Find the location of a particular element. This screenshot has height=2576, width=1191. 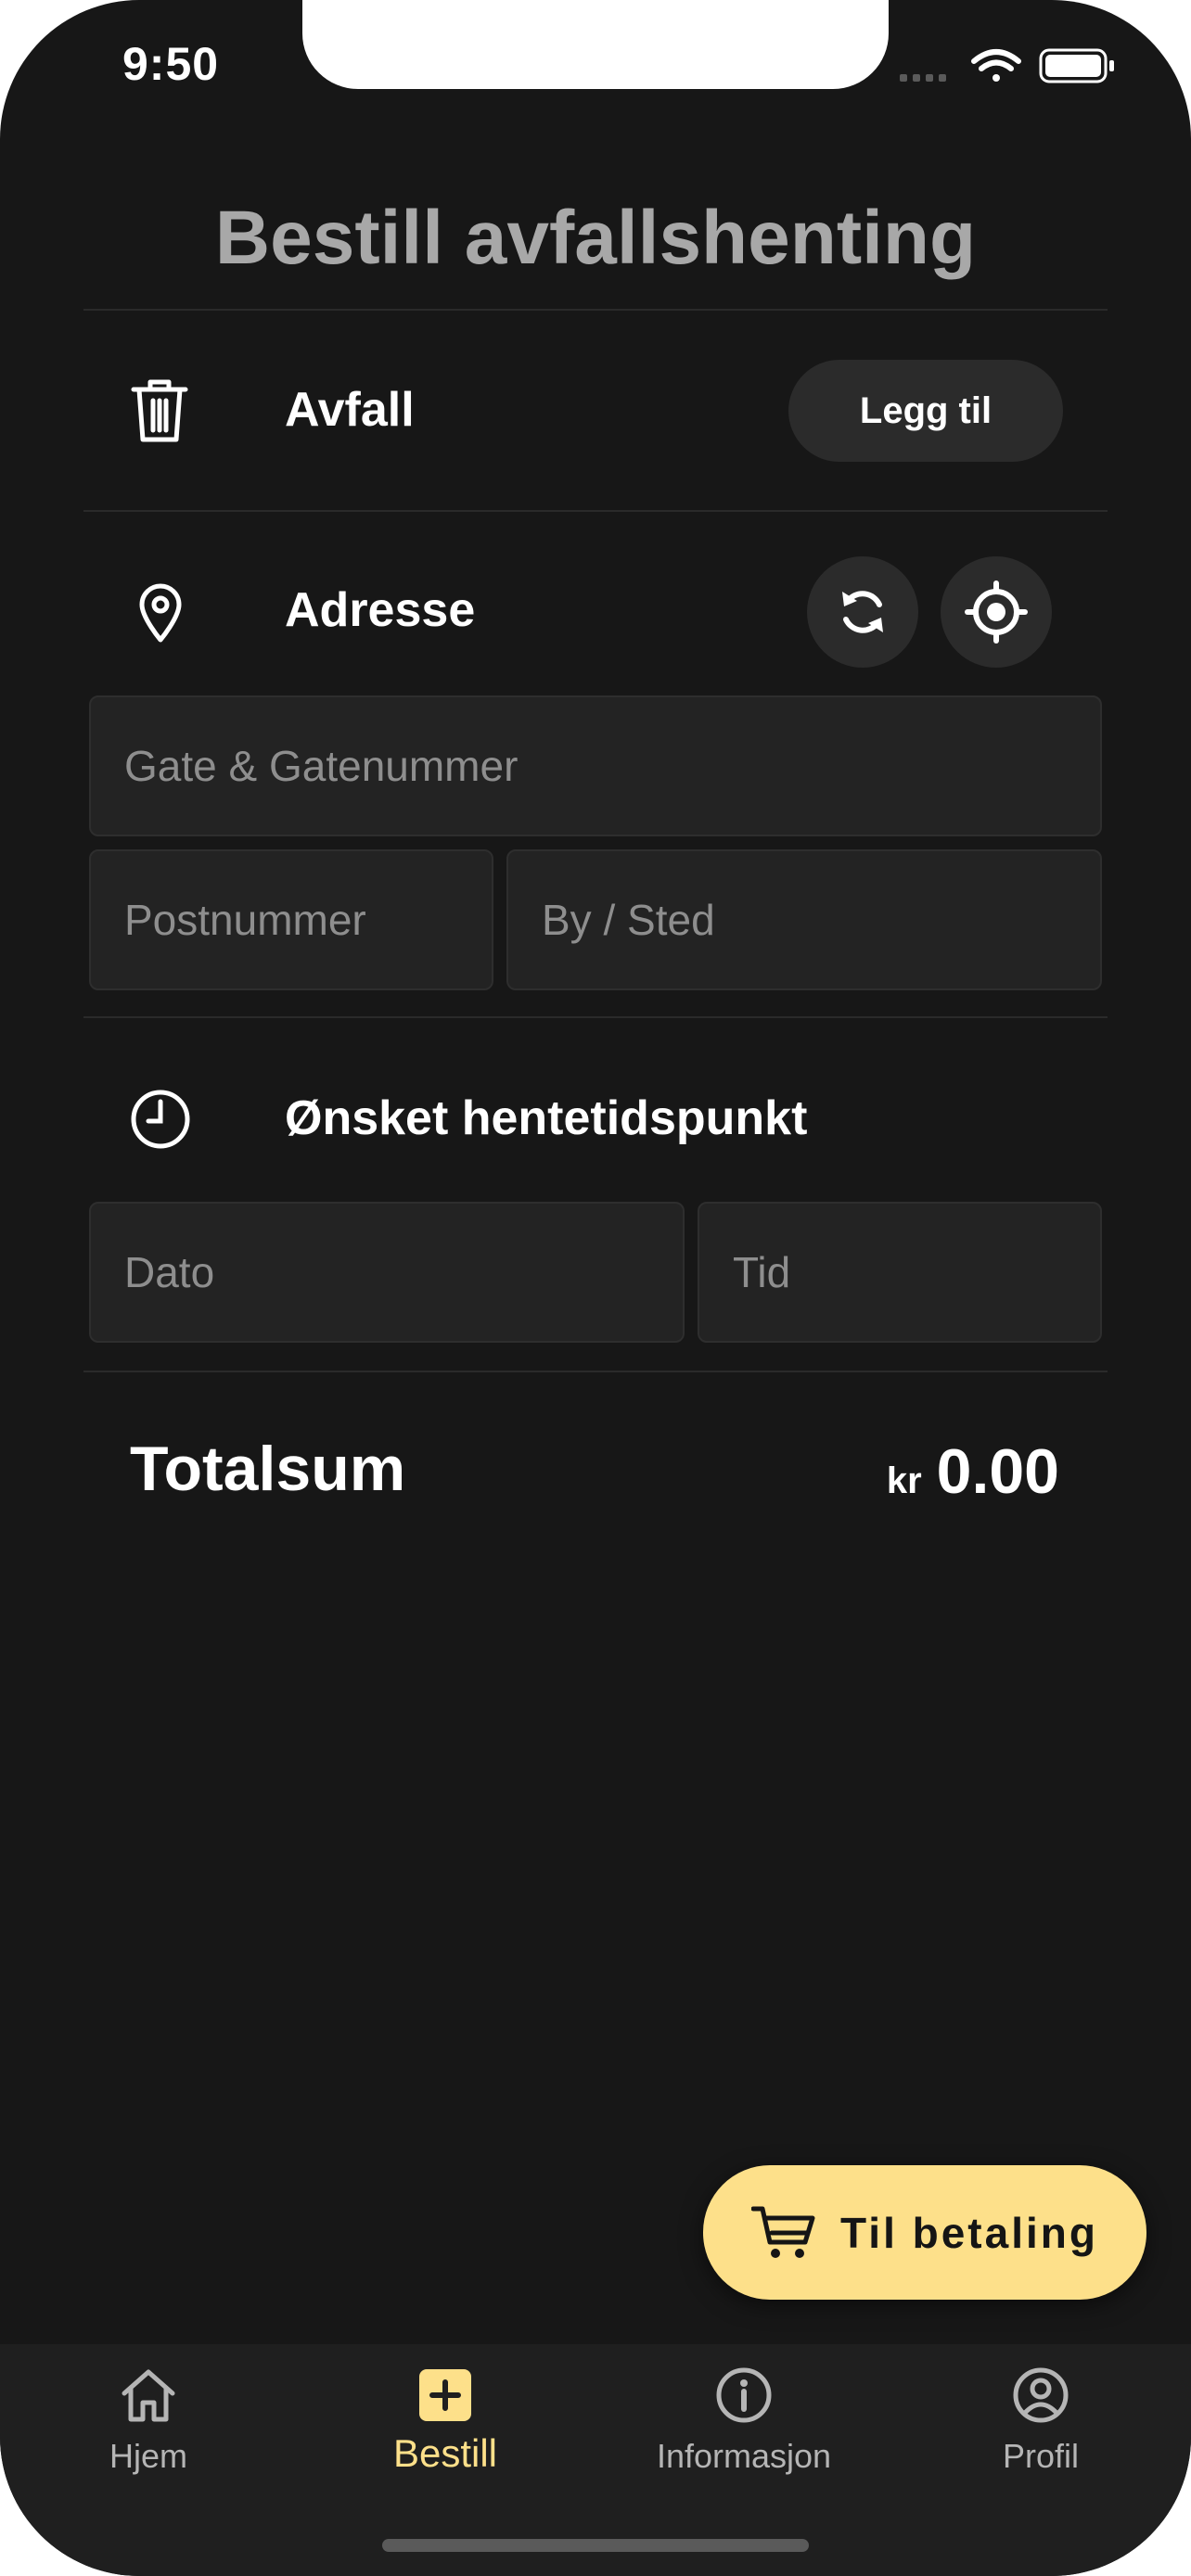

date-placeholder: Dato is located at coordinates (169, 1272).